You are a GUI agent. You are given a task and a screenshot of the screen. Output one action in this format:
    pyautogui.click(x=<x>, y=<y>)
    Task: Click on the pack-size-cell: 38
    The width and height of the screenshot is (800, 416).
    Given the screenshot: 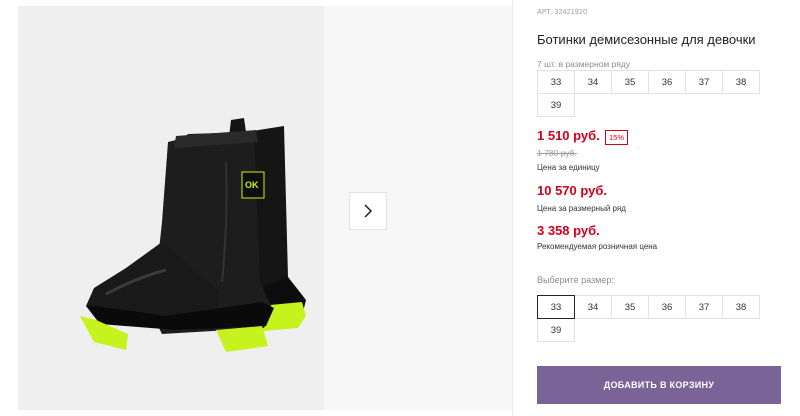 What is the action you would take?
    pyautogui.click(x=741, y=82)
    